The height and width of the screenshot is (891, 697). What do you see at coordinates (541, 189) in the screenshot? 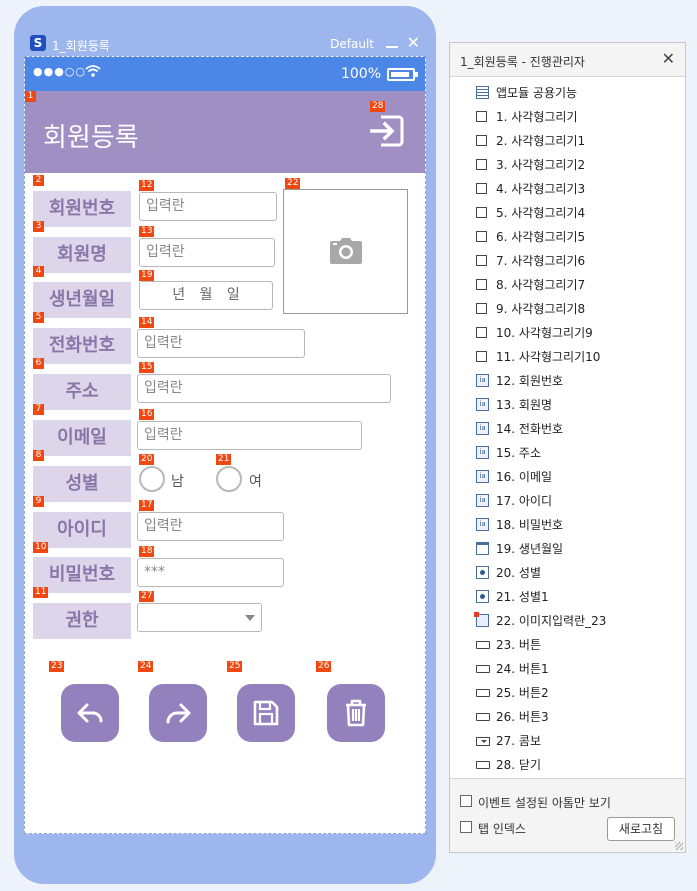
I see `tree-item-label: 4. 사각형그리기3` at bounding box center [541, 189].